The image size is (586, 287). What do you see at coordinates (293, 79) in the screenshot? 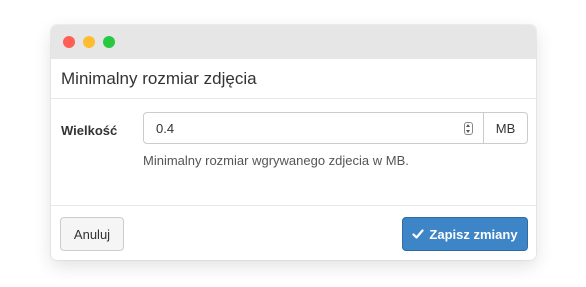
I see `dialog-header: Minimalny rozmiar zdjęcia` at bounding box center [293, 79].